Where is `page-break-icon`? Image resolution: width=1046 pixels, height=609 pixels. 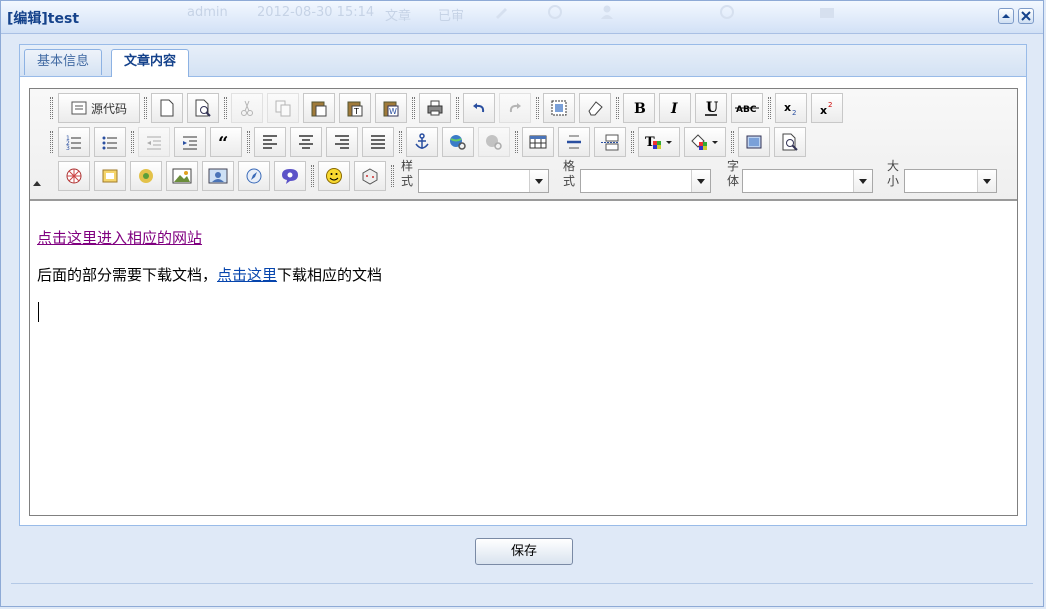 page-break-icon is located at coordinates (610, 142).